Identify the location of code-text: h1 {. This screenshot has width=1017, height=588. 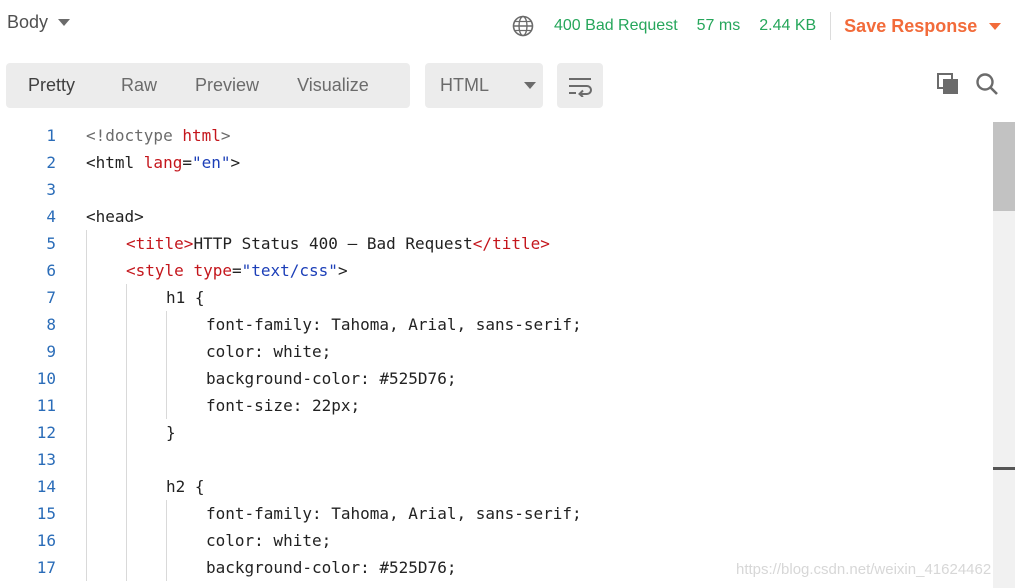
(185, 297).